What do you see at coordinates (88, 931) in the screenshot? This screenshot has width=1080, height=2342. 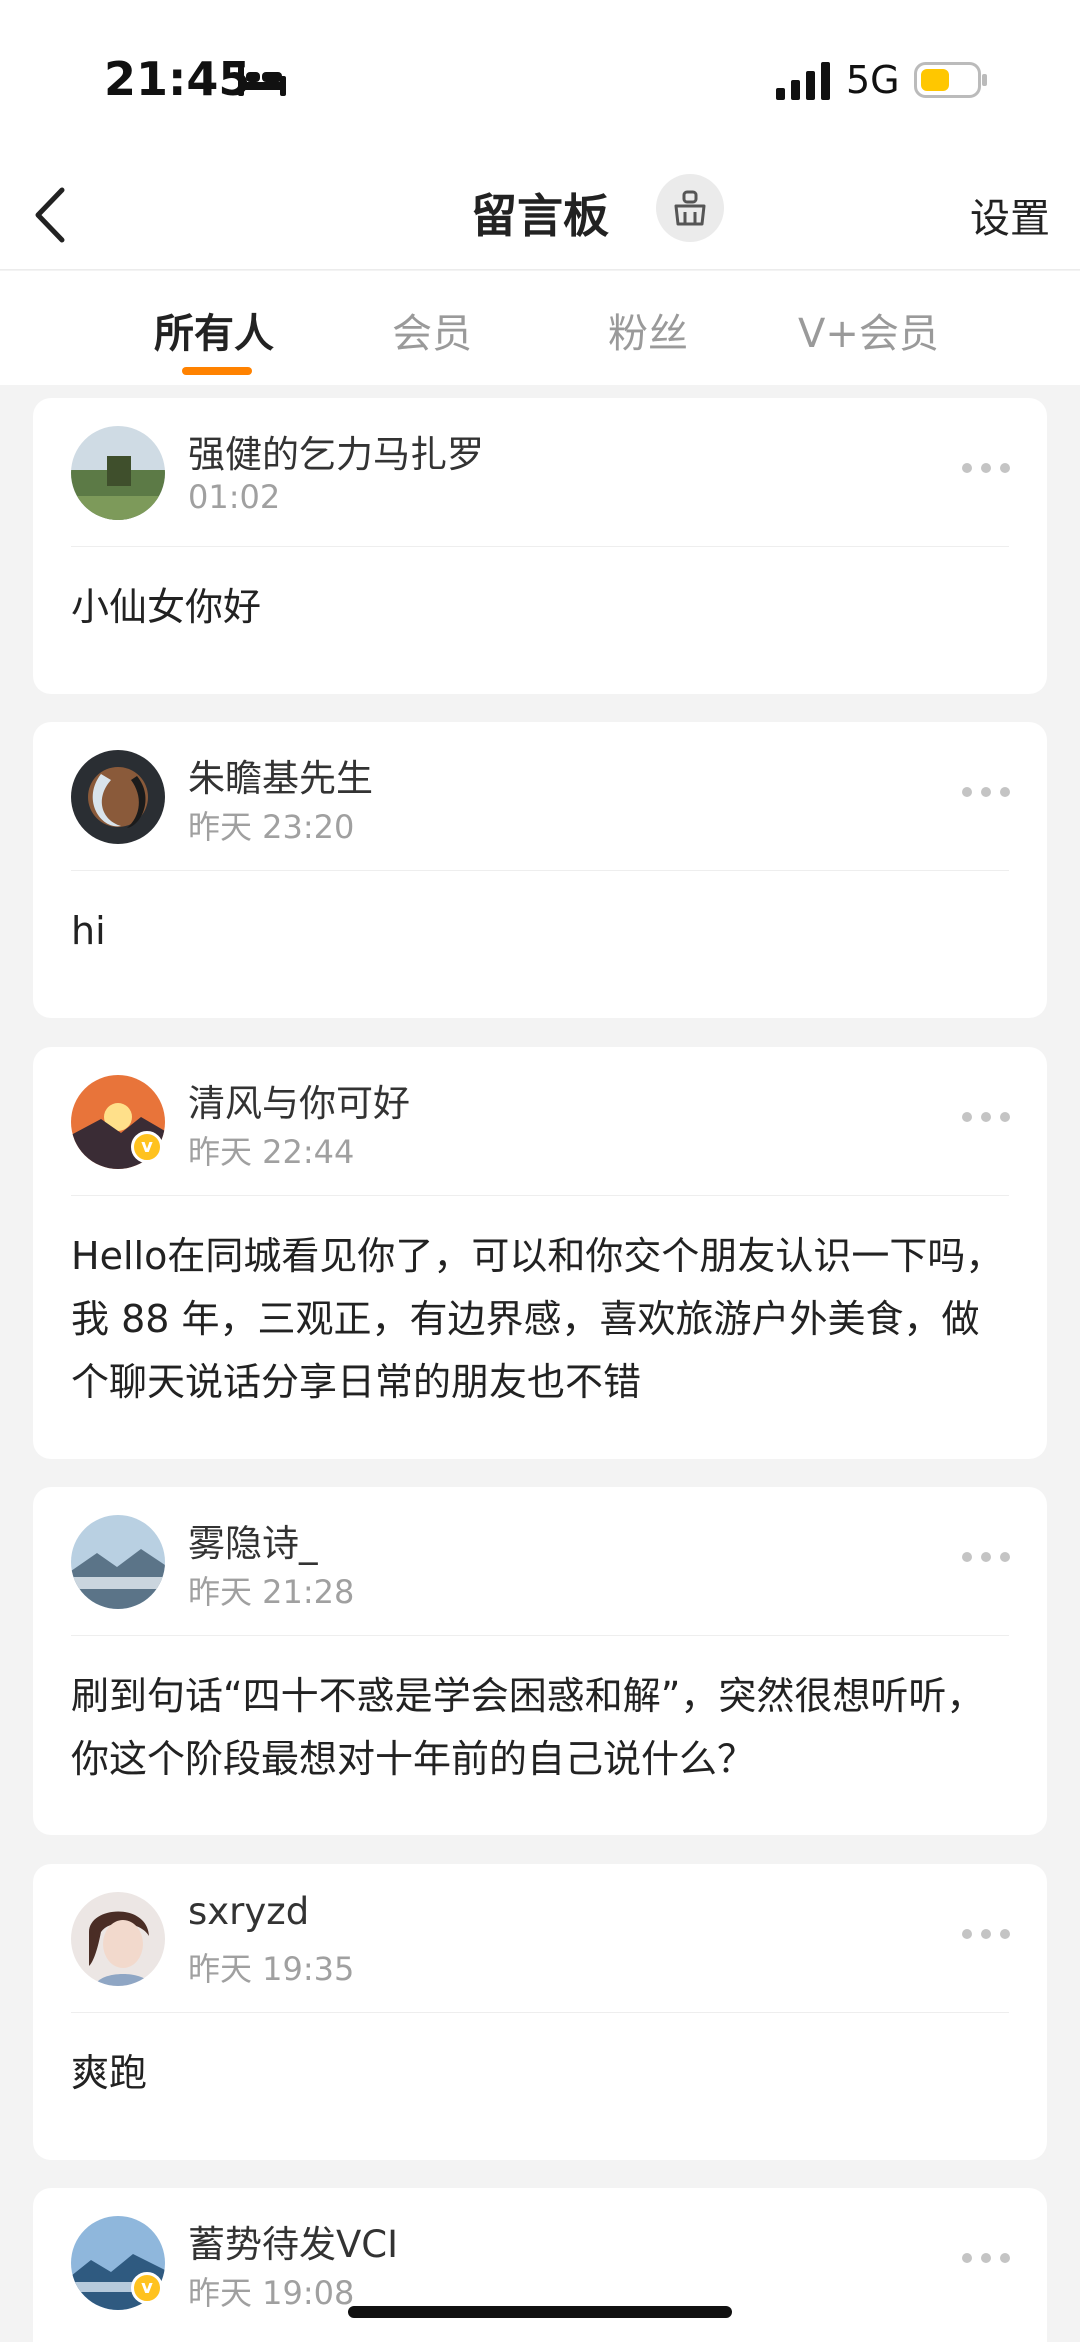 I see `message-text: hi` at bounding box center [88, 931].